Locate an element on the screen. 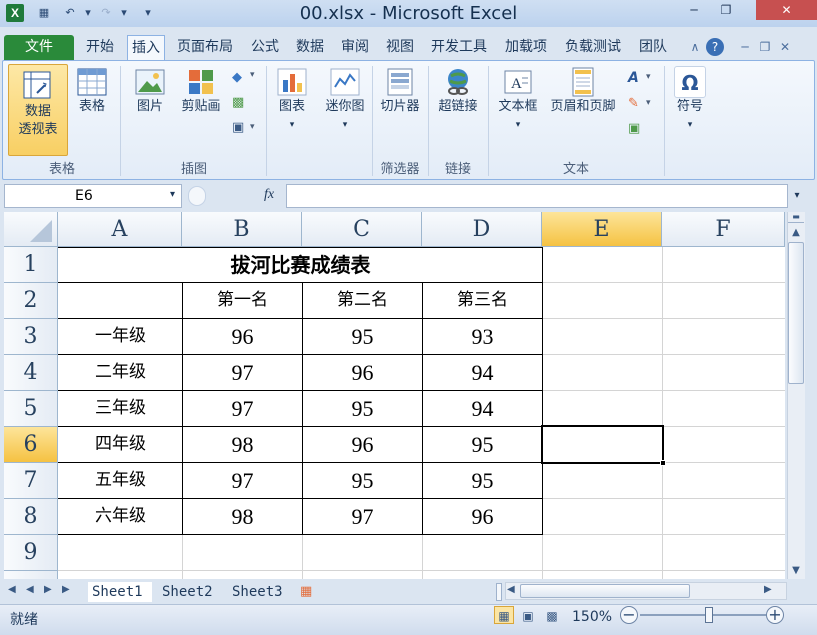  normal-view-icon: ▦ is located at coordinates (504, 615).